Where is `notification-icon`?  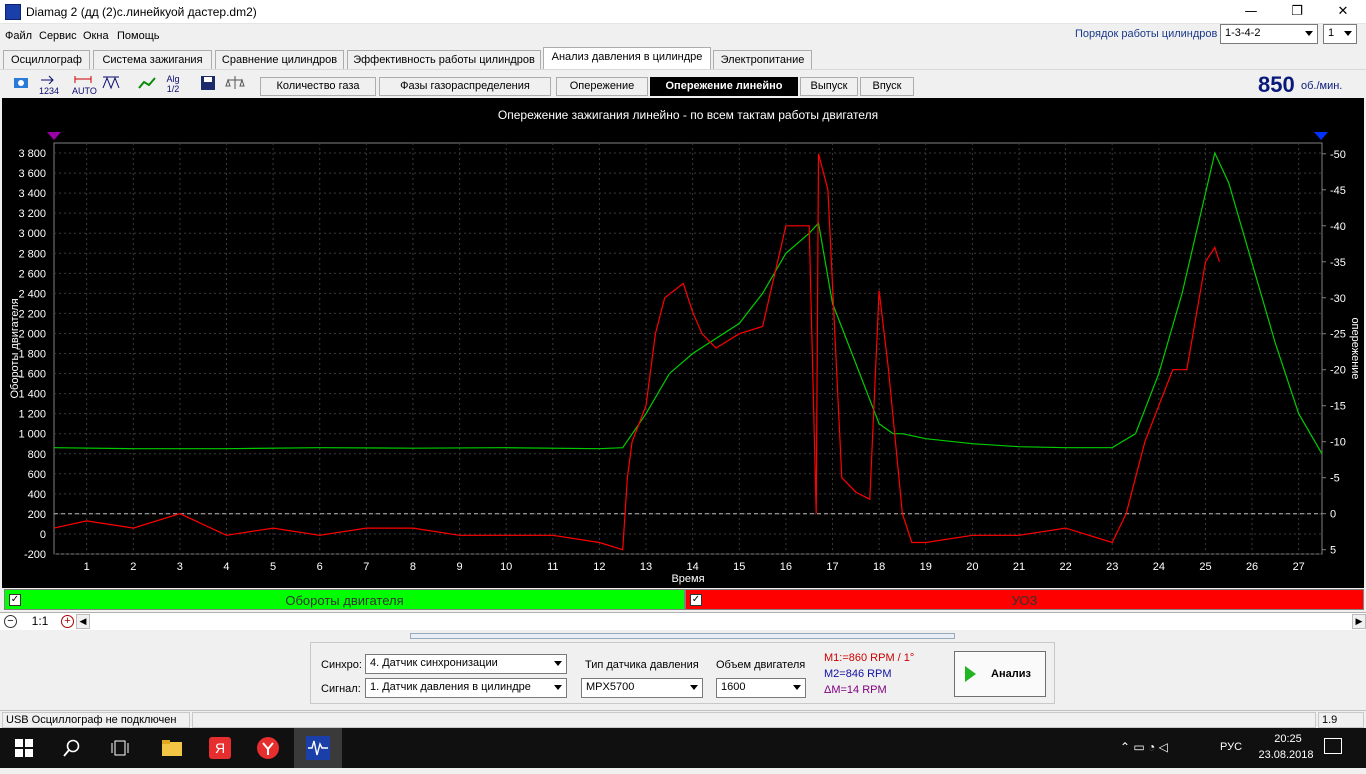
notification-icon is located at coordinates (1333, 746).